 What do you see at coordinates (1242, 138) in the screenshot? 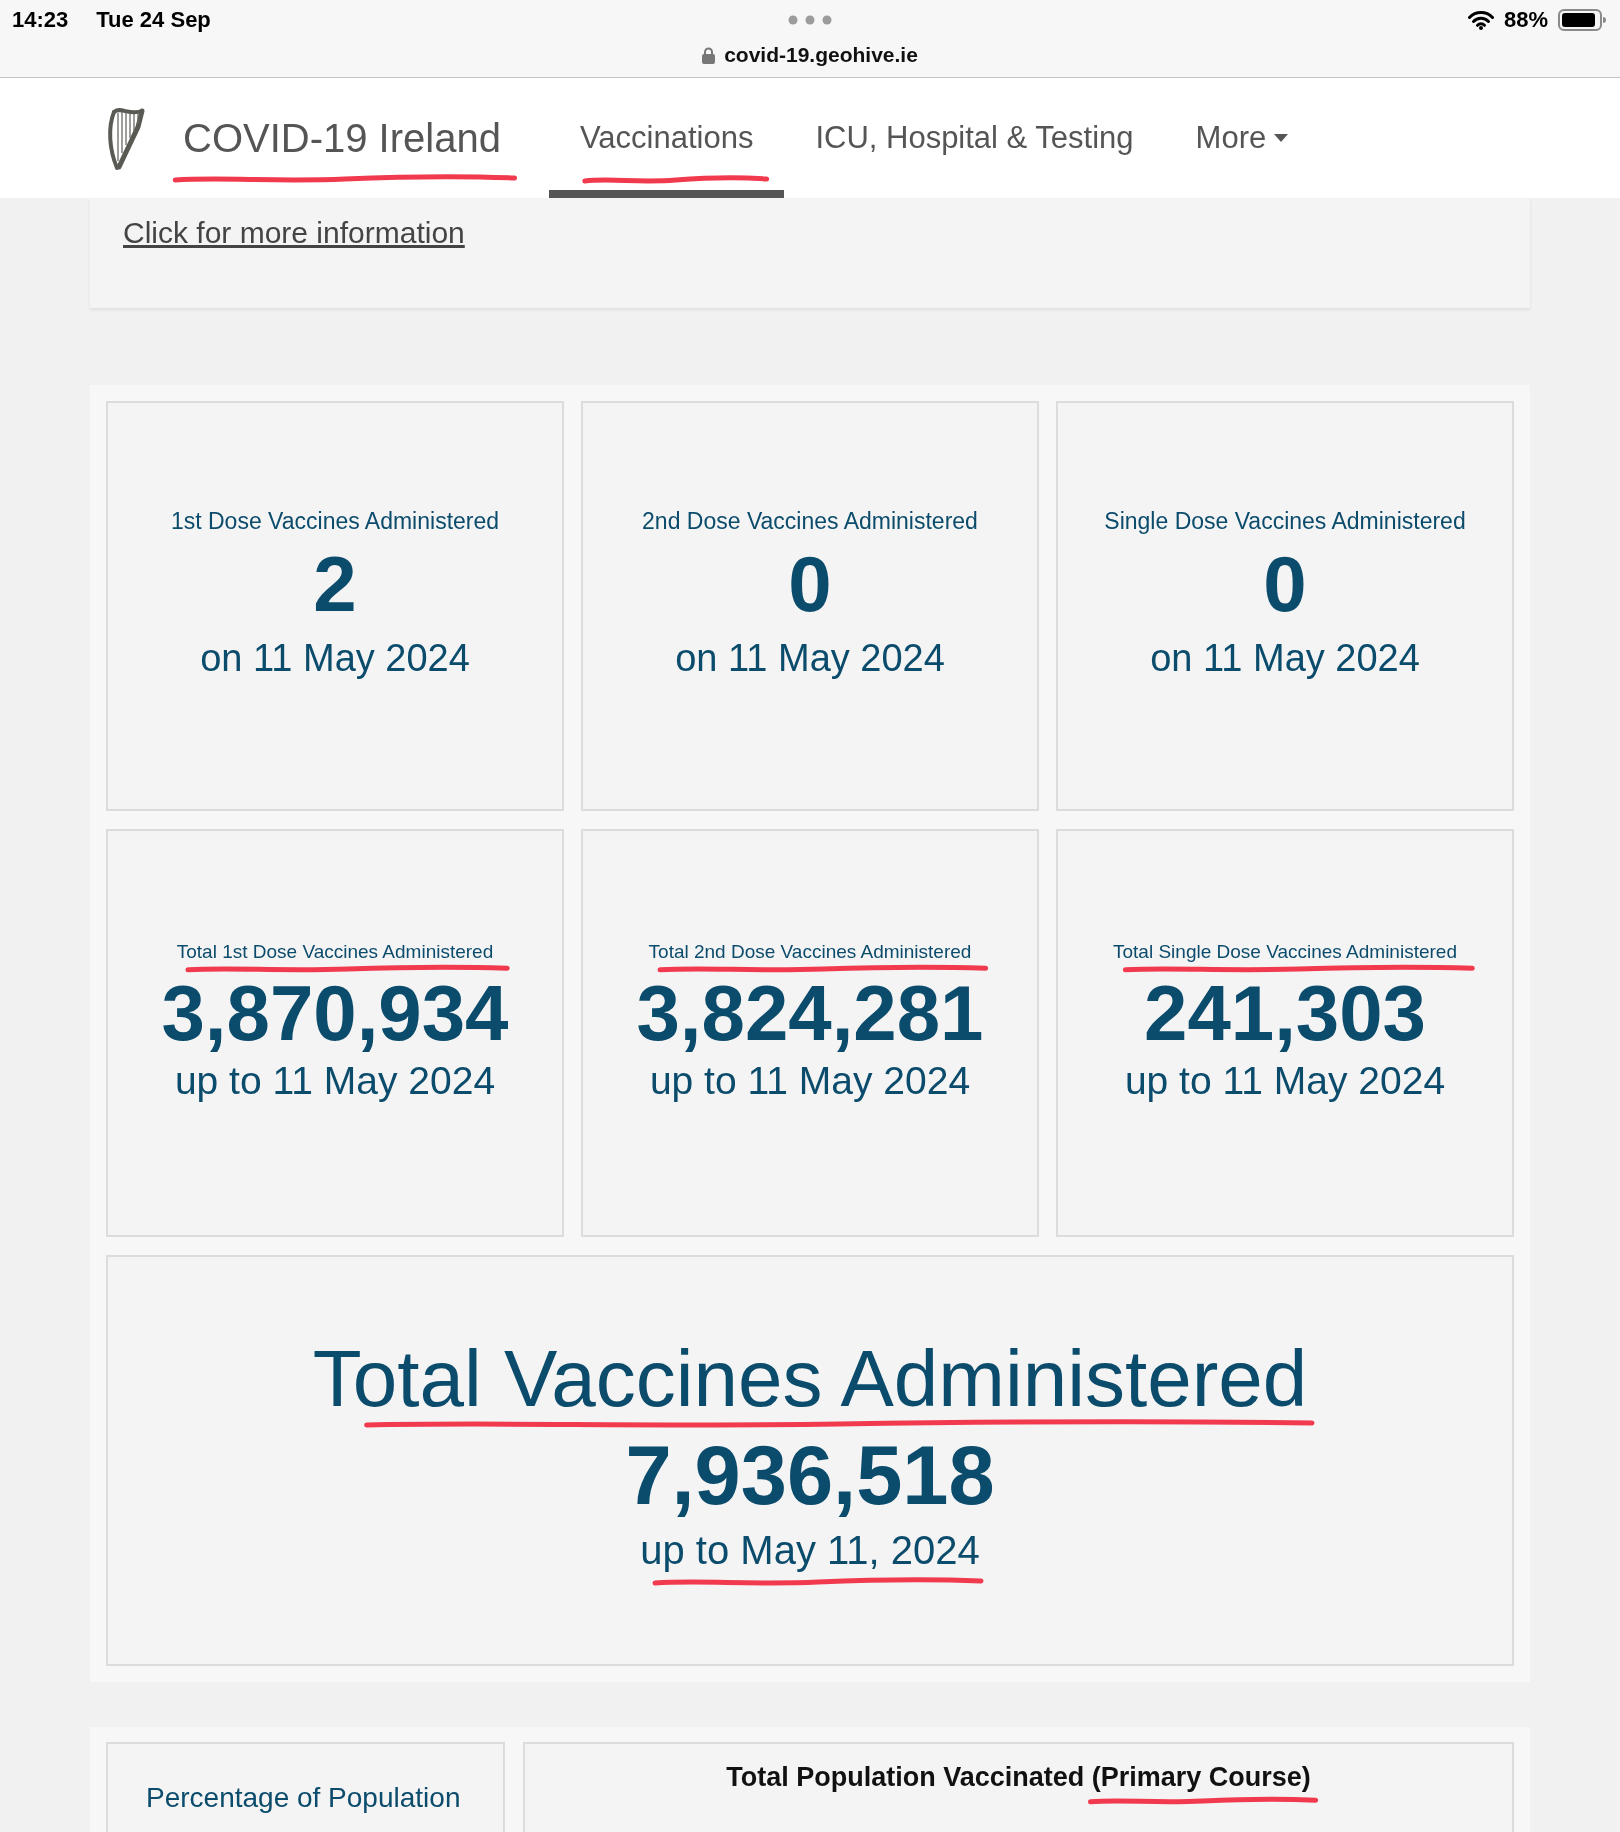
I see `nav-tab: More` at bounding box center [1242, 138].